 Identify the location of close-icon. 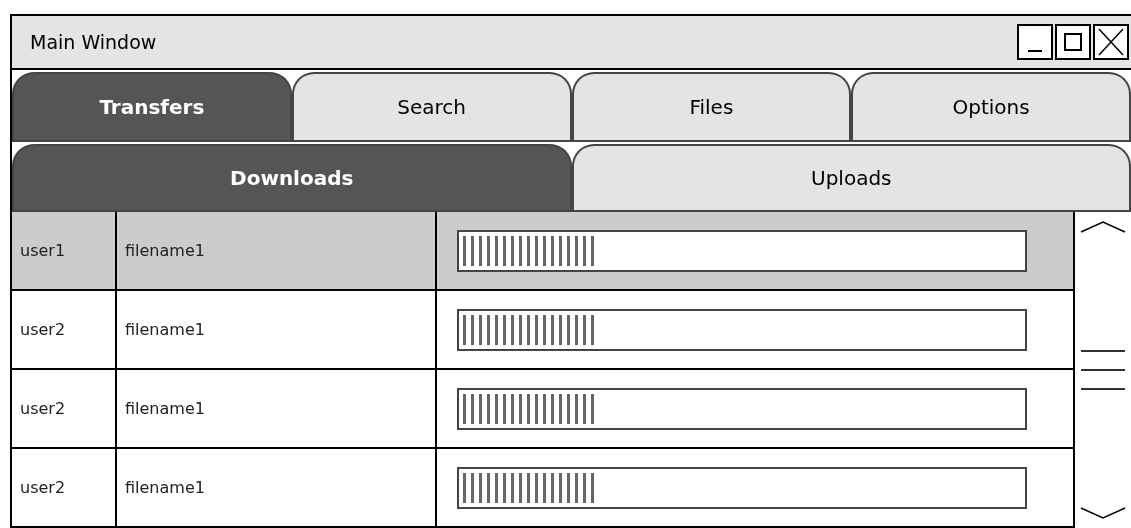
(1111, 42).